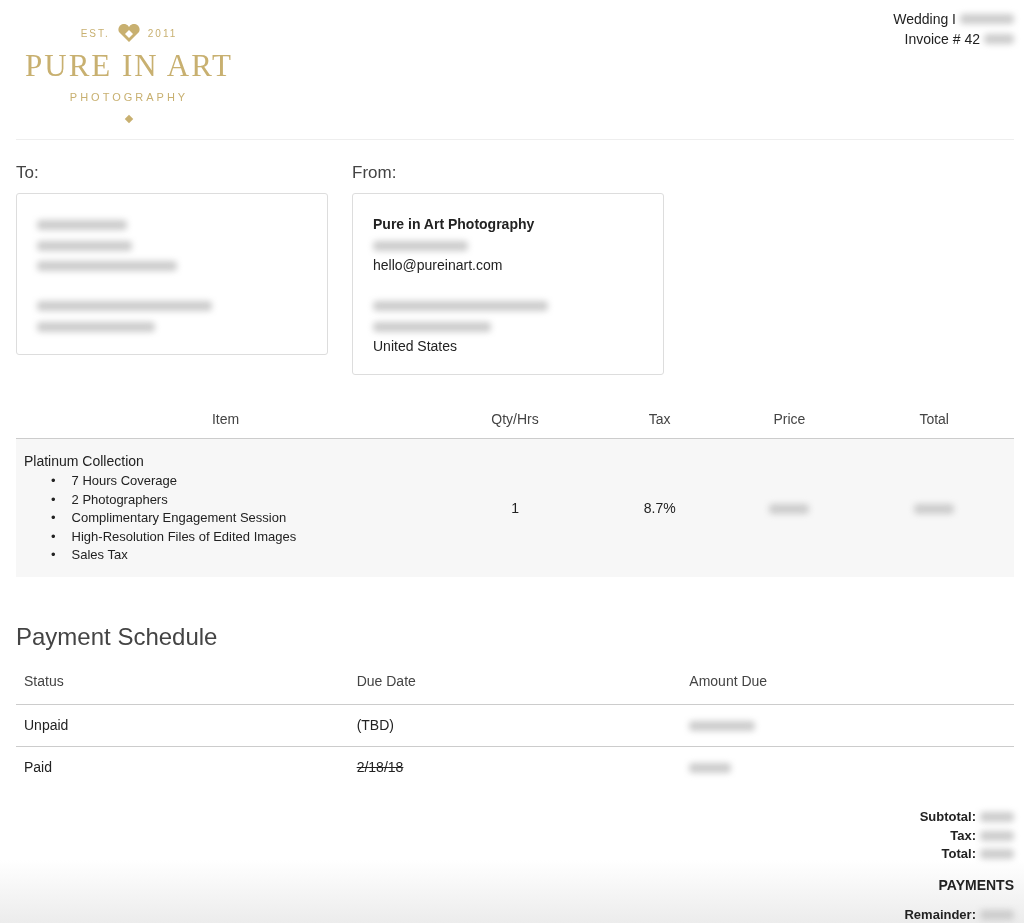 The image size is (1024, 923). What do you see at coordinates (182, 682) in the screenshot?
I see `column-header: Status` at bounding box center [182, 682].